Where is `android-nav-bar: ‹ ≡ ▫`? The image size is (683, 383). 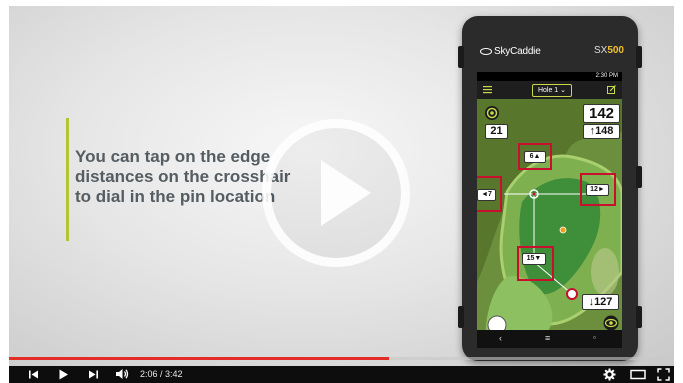
android-nav-bar: ‹ ≡ ▫ is located at coordinates (549, 339).